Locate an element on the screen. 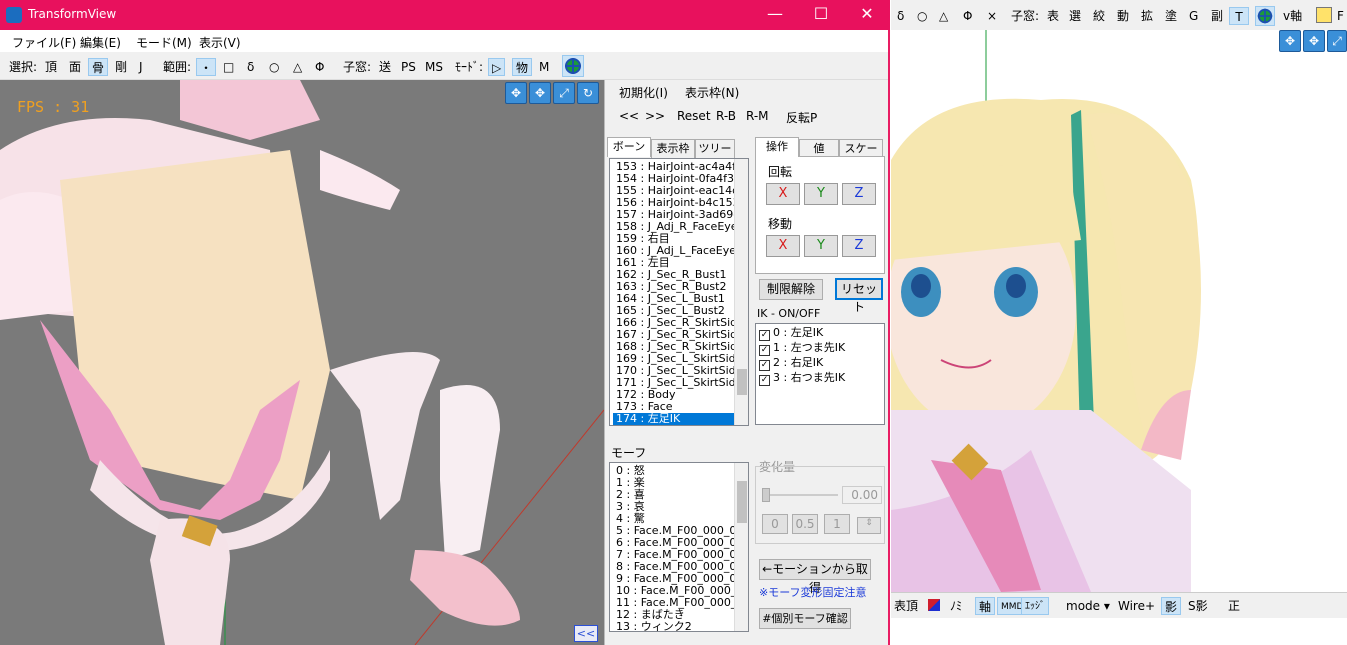  select-bone: 骨 is located at coordinates (98, 67).